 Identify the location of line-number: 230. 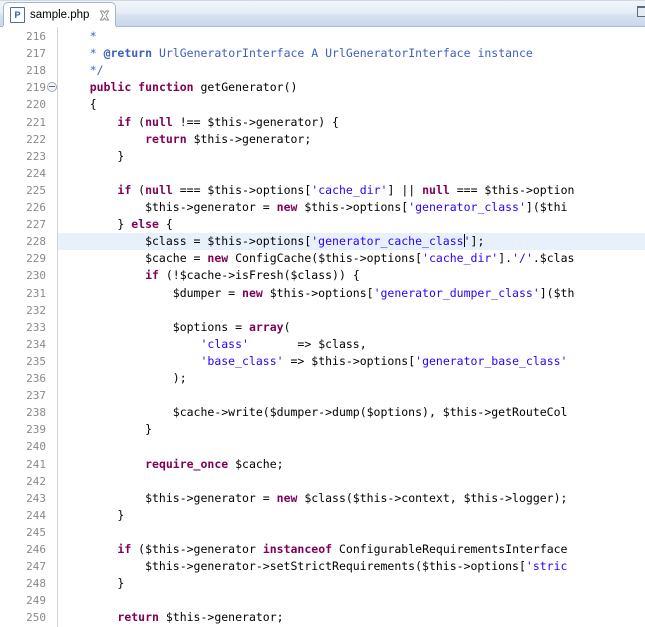
(36, 276).